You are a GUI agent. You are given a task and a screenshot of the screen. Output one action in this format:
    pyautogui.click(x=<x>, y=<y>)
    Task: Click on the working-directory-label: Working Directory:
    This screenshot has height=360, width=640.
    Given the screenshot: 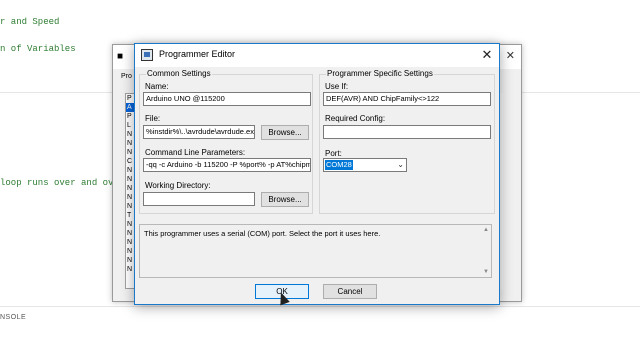 What is the action you would take?
    pyautogui.click(x=178, y=185)
    